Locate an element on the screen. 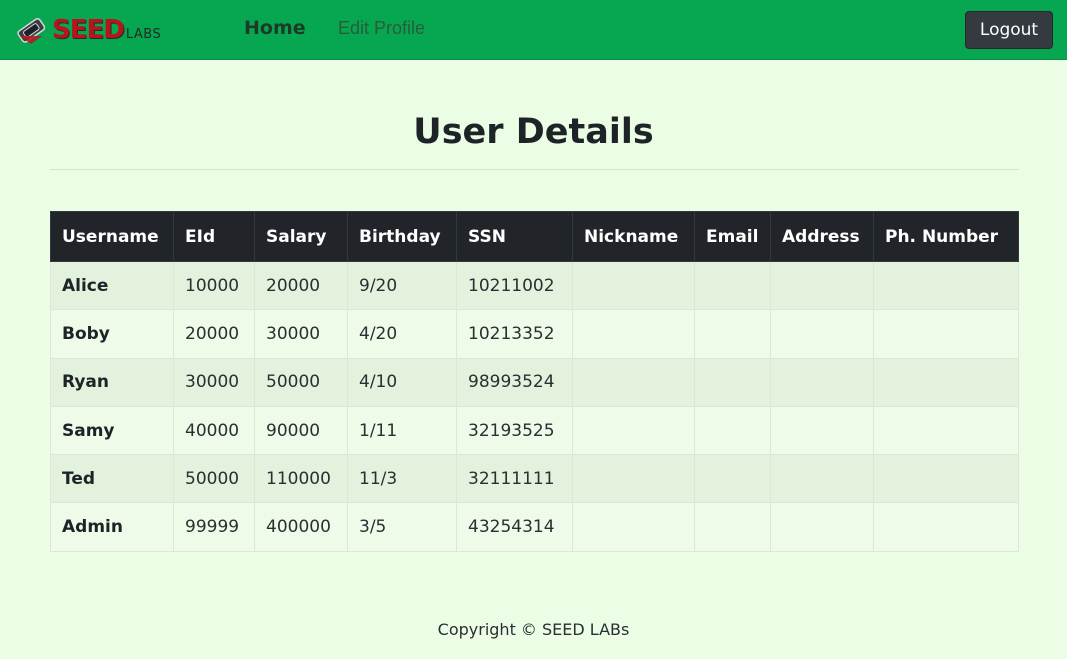 Image resolution: width=1067 pixels, height=659 pixels. seed-labs-logo: SEED LABS is located at coordinates (102, 30).